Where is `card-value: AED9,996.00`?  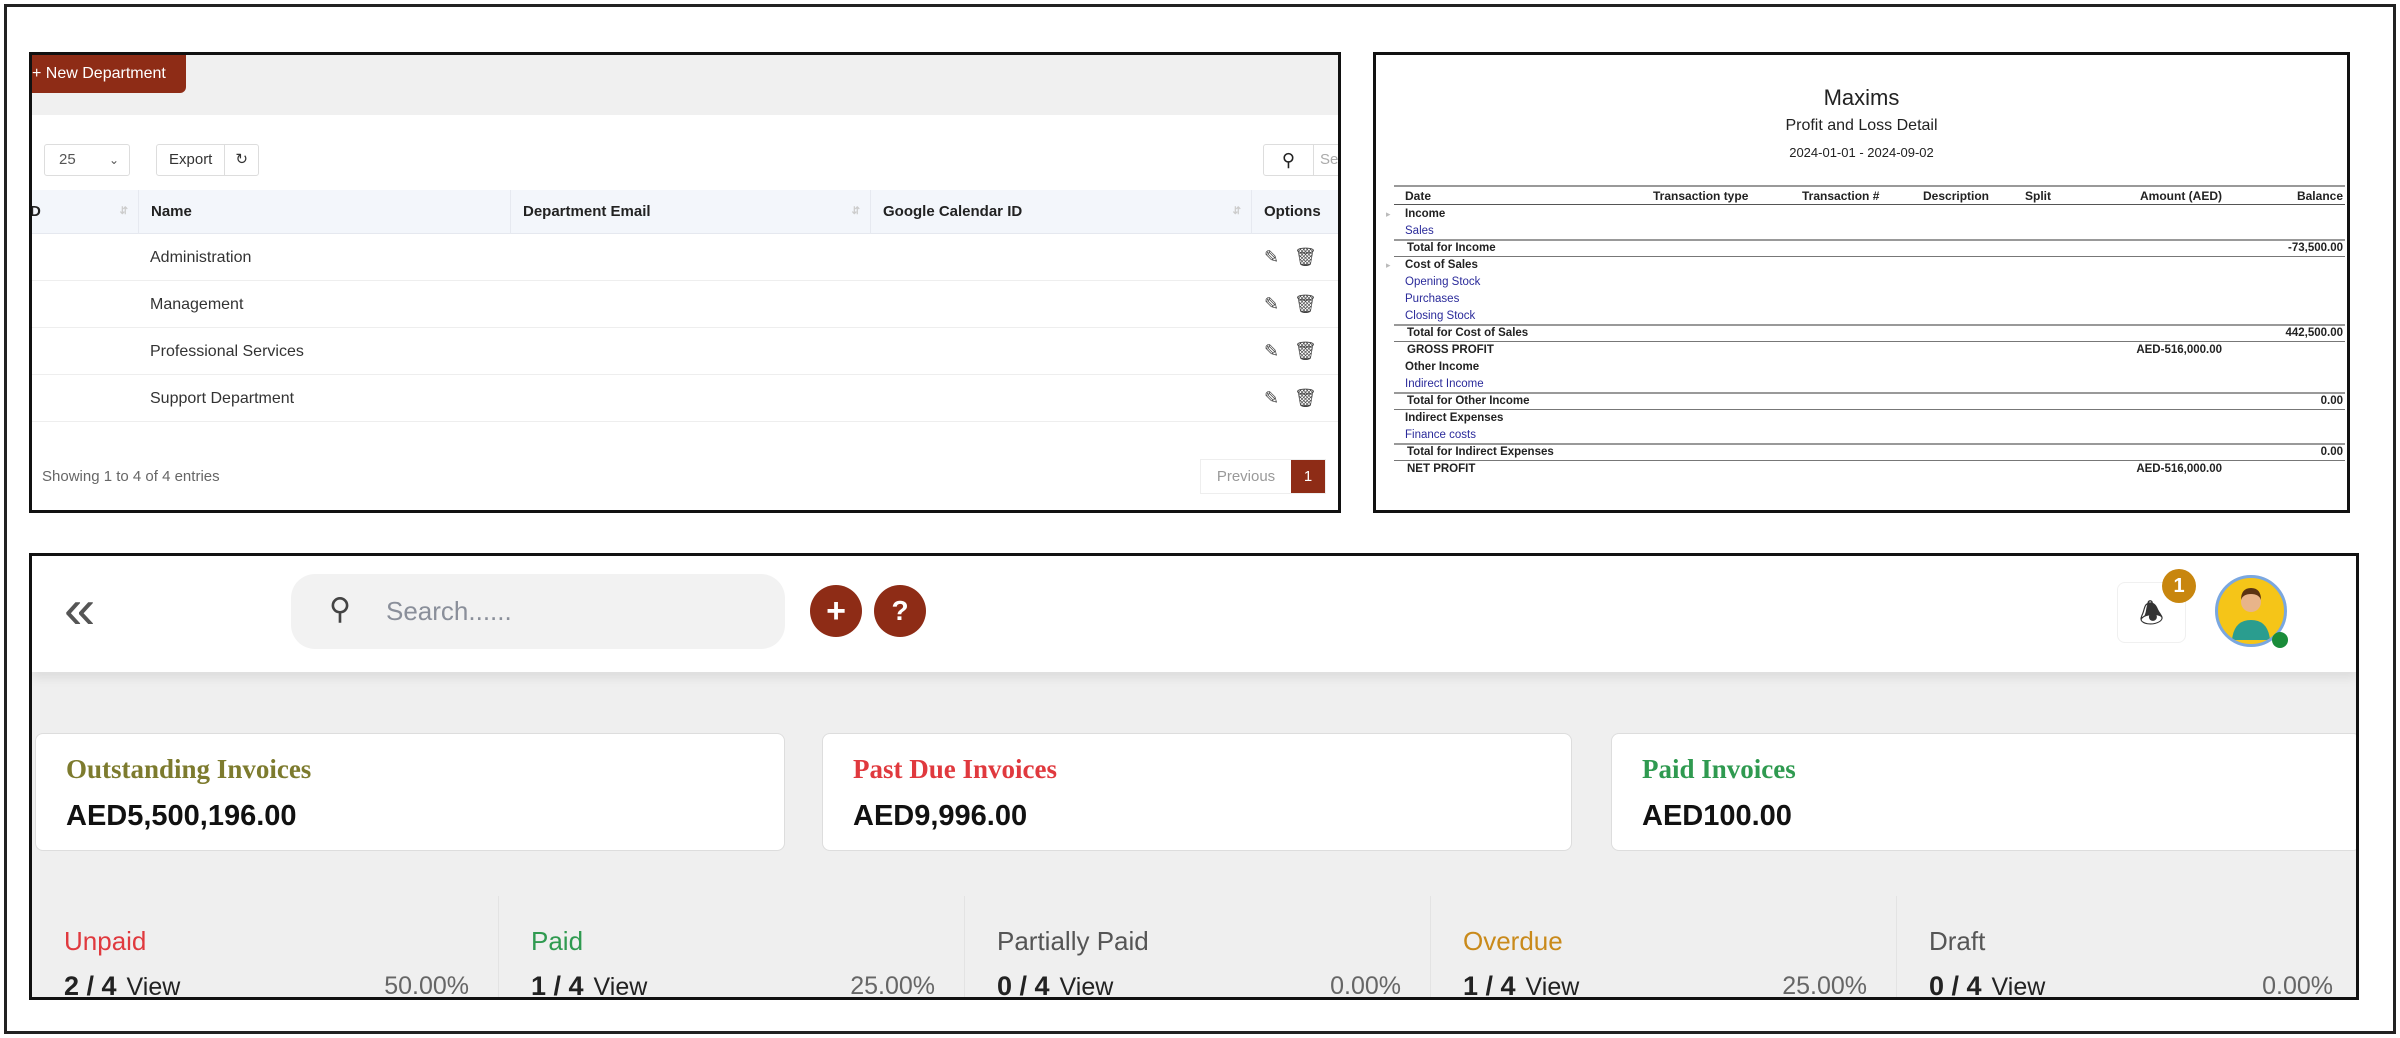
card-value: AED9,996.00 is located at coordinates (940, 816).